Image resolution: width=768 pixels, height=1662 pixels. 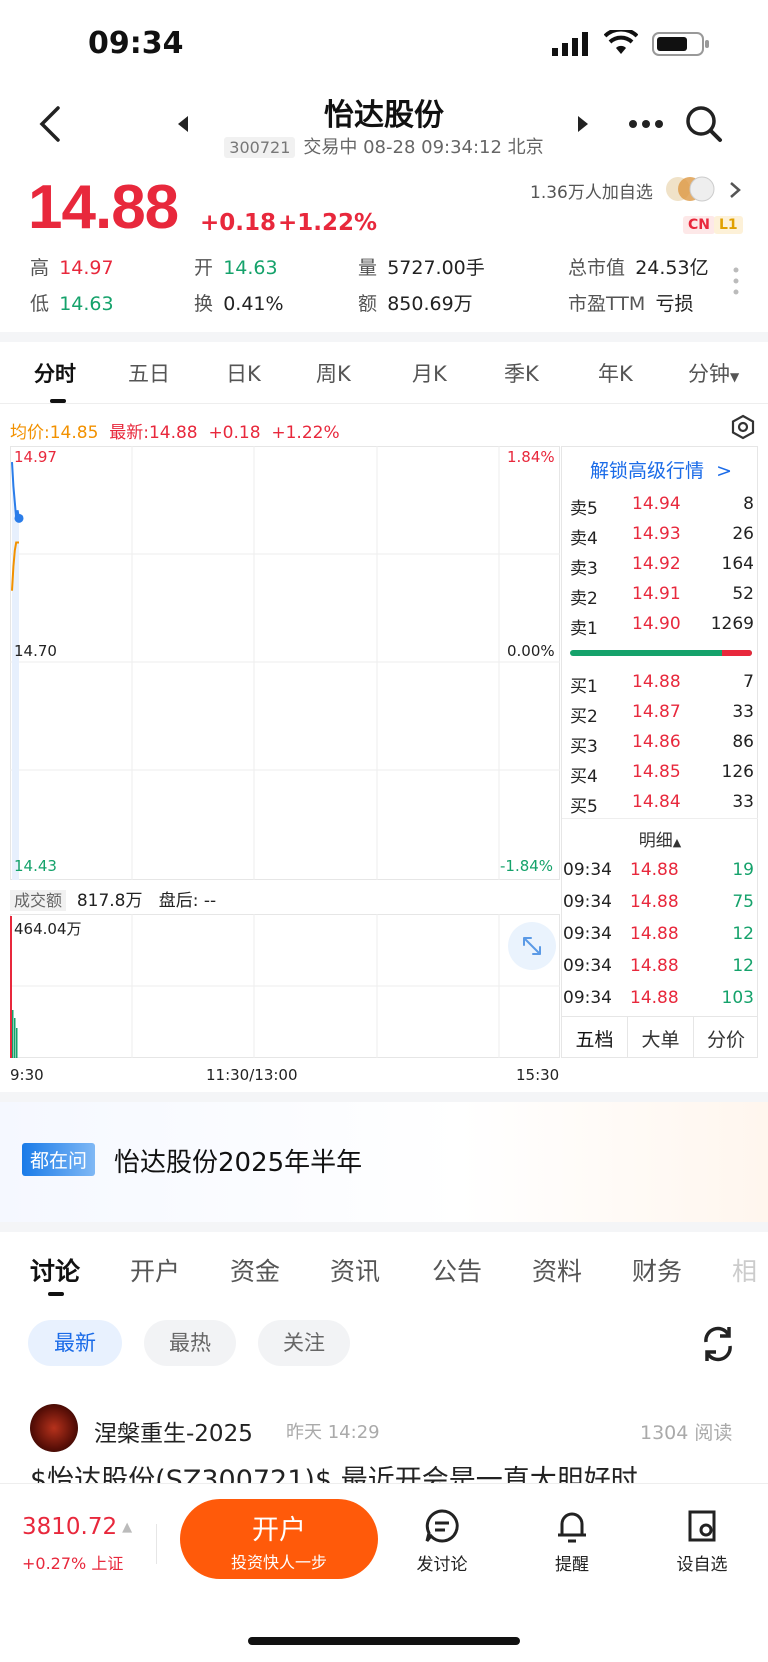 I want to click on cn-badge: CN, so click(x=699, y=225).